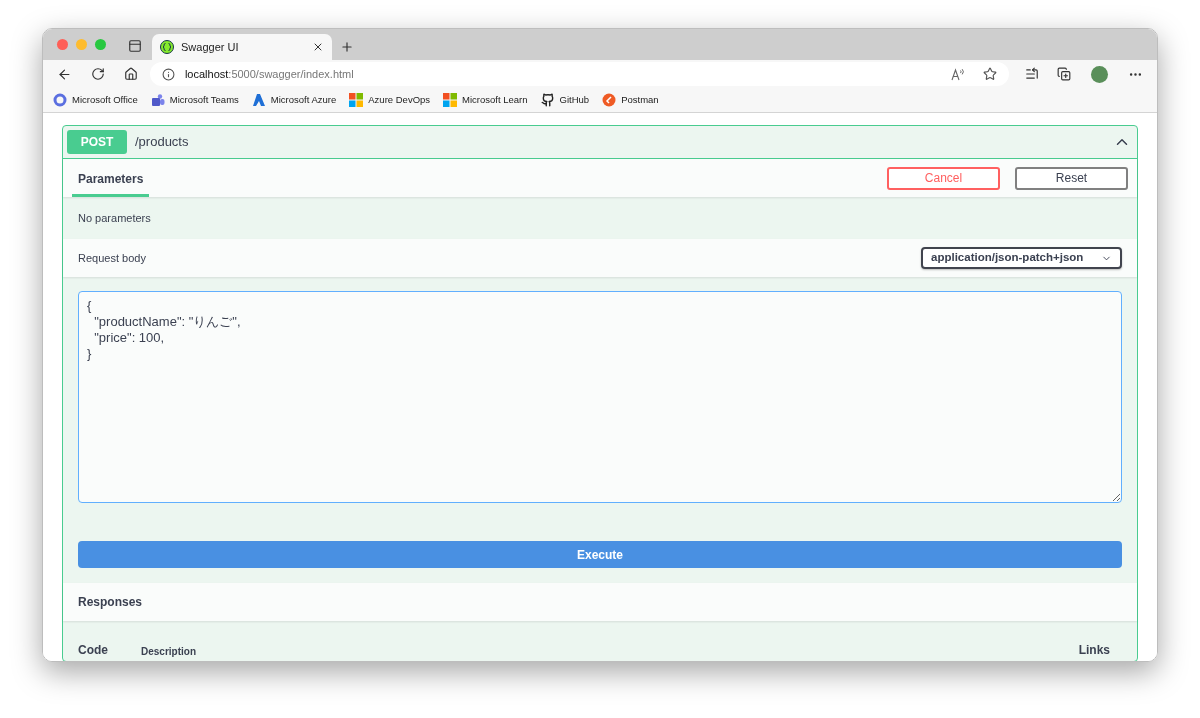 Image resolution: width=1200 pixels, height=718 pixels. I want to click on people-logo-icon, so click(157, 100).